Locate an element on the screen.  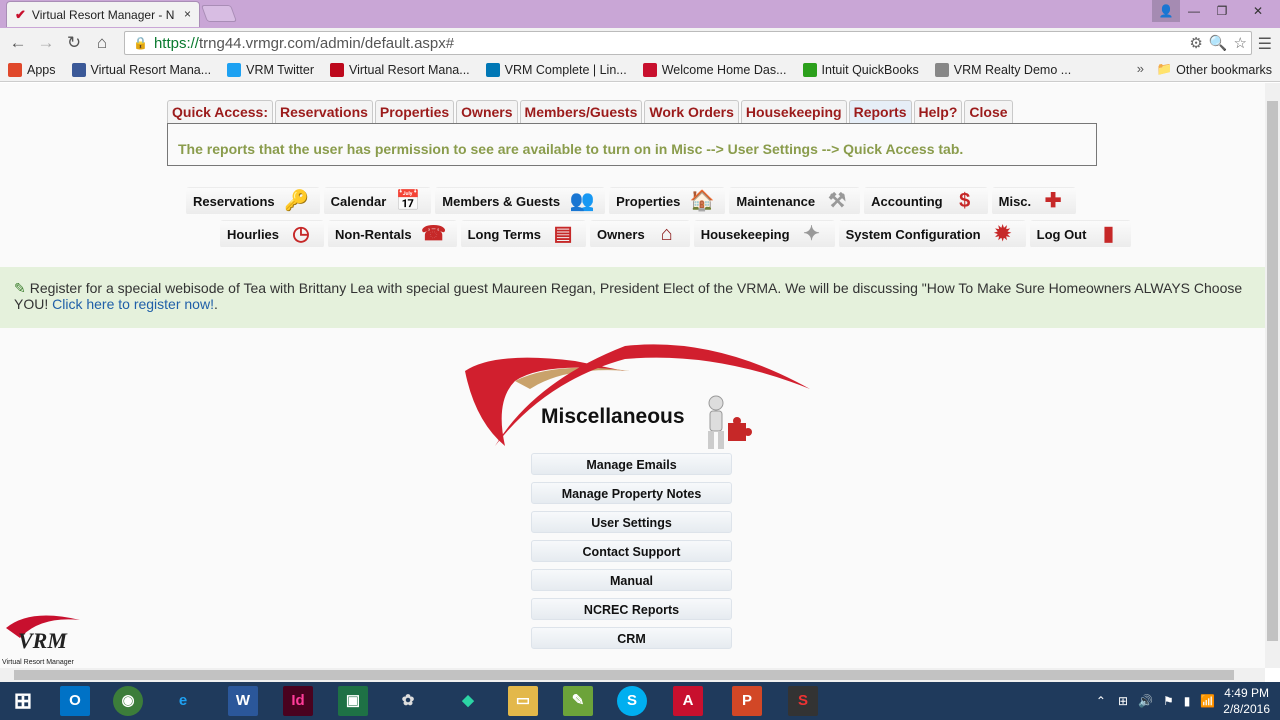
word-icon: W is located at coordinates (243, 701).